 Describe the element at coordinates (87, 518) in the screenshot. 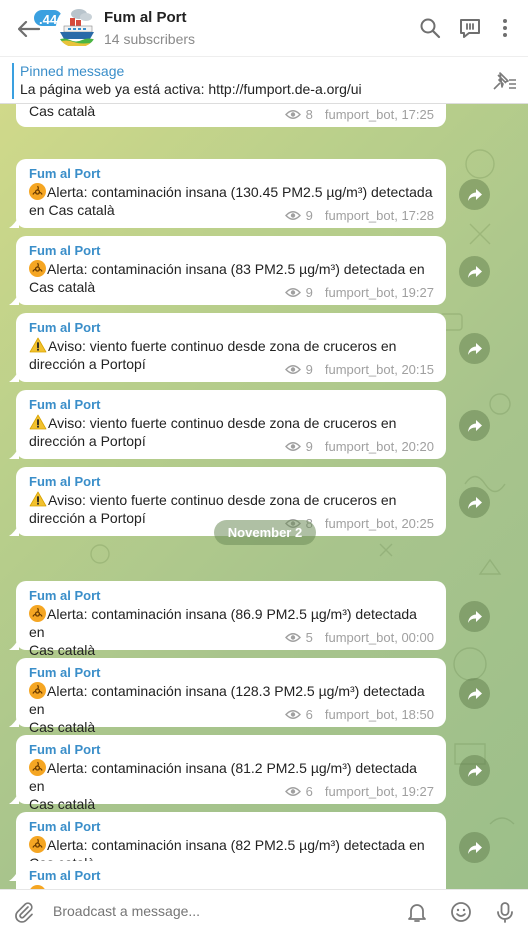

I see `message-line: dirección a Portopí` at that location.